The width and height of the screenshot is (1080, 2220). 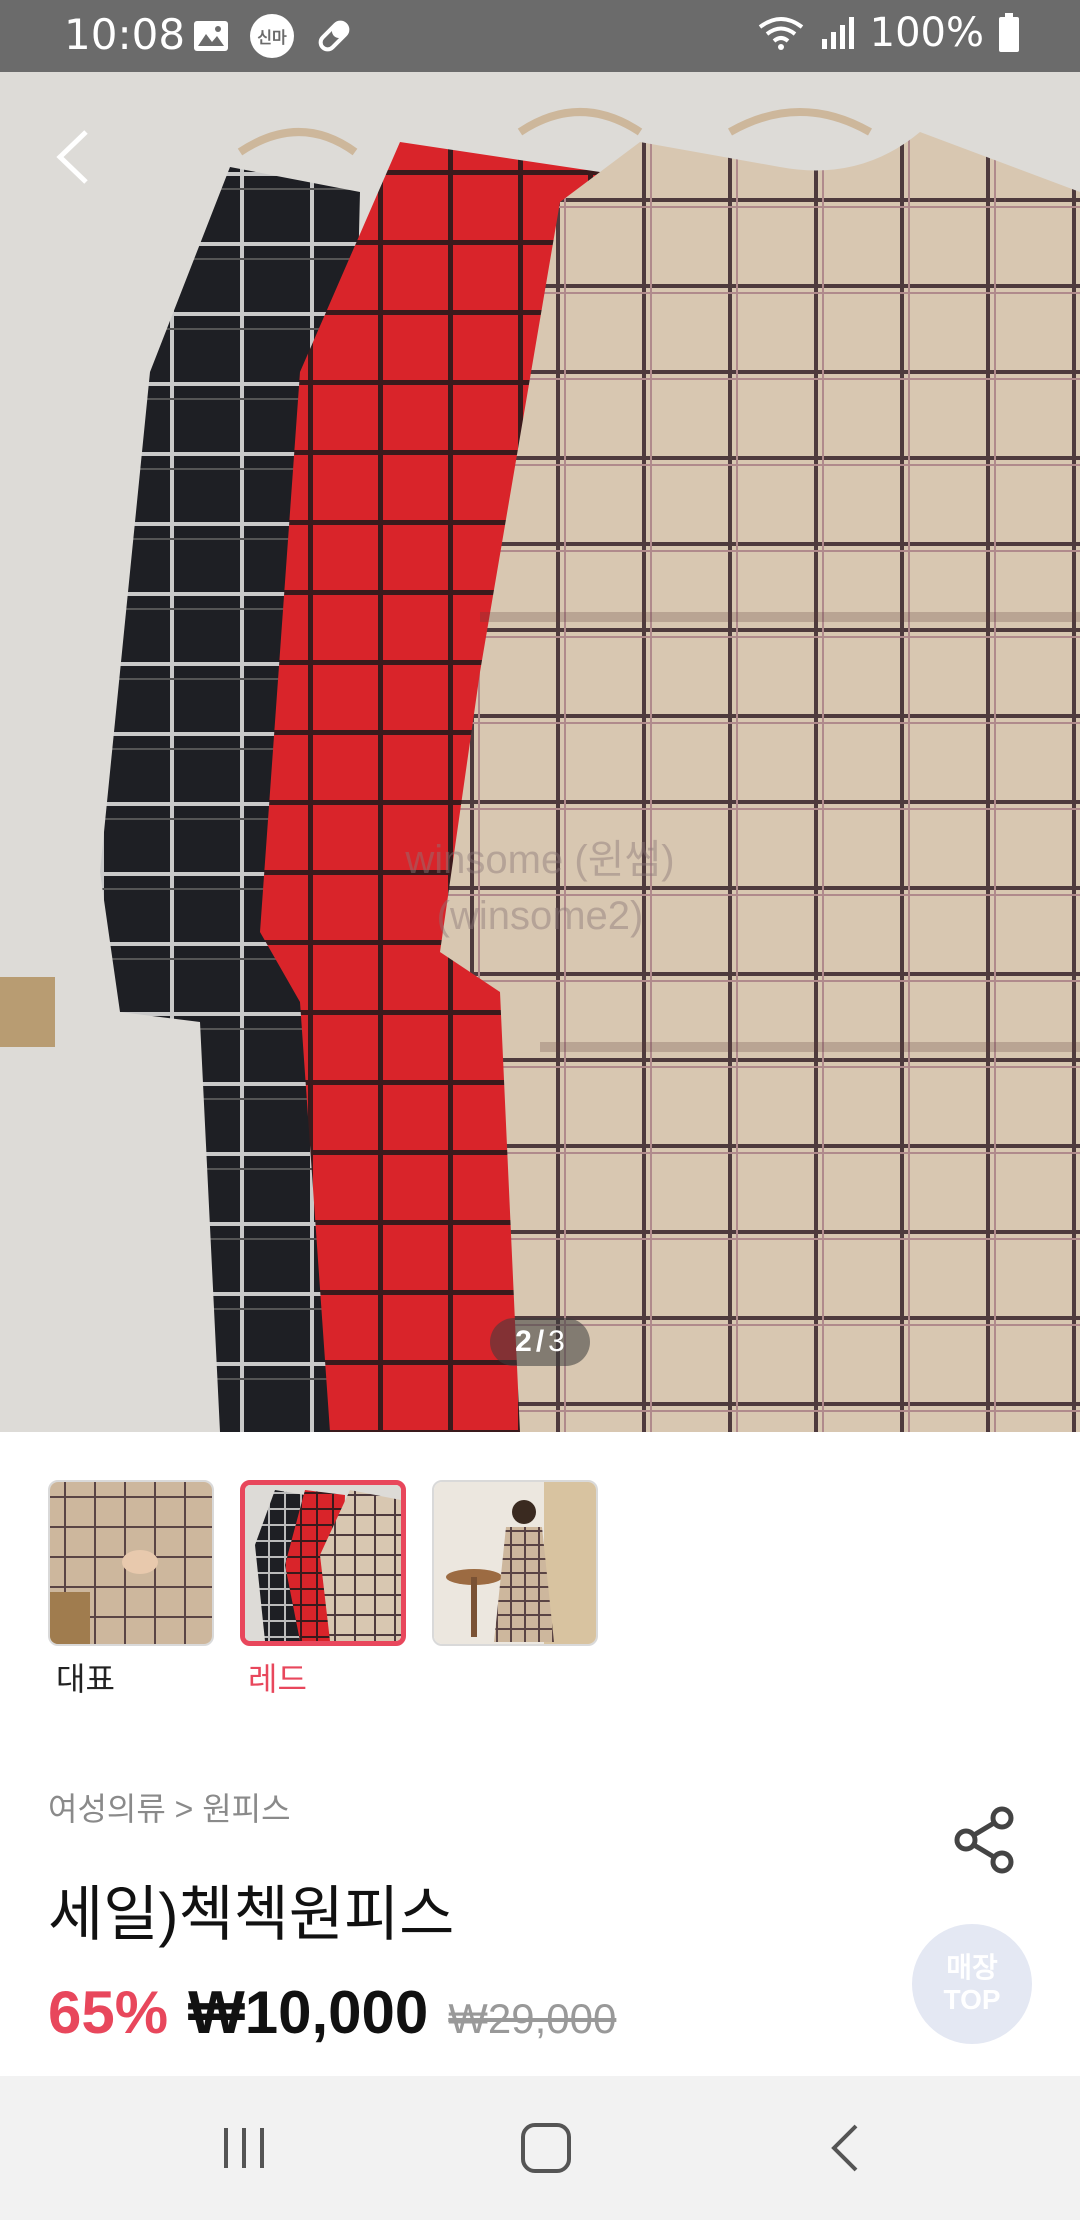 What do you see at coordinates (546, 2148) in the screenshot?
I see `home-icon` at bounding box center [546, 2148].